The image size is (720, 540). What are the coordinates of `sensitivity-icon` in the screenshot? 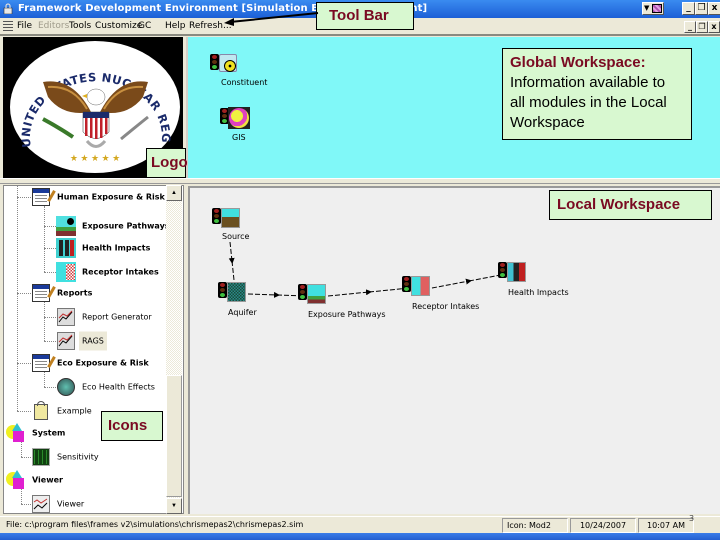 It's located at (41, 457).